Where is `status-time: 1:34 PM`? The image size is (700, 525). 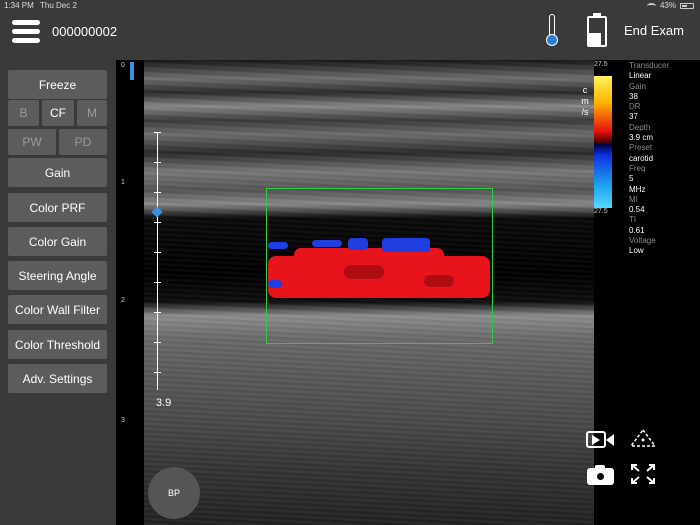
status-time: 1:34 PM is located at coordinates (19, 5).